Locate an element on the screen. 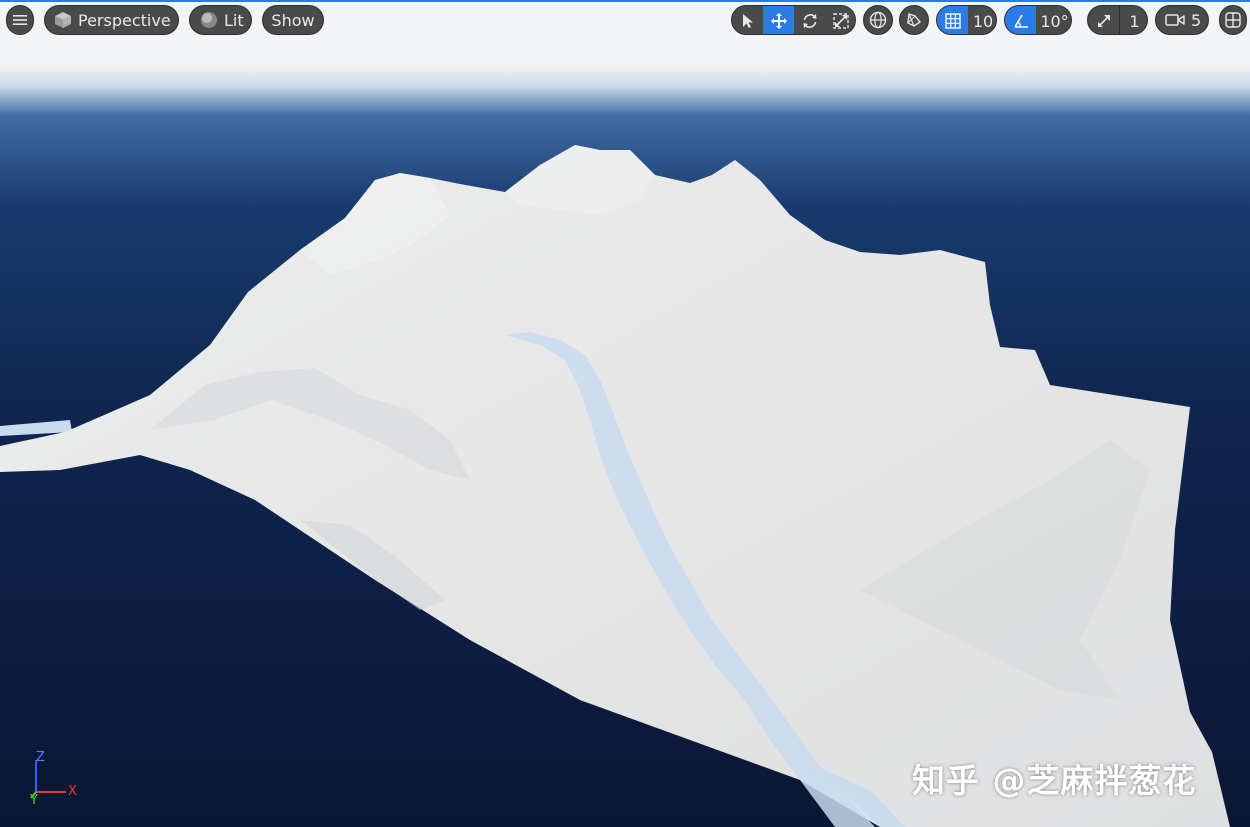 Image resolution: width=1250 pixels, height=827 pixels. axis-gizmo: Z X Y is located at coordinates (52, 779).